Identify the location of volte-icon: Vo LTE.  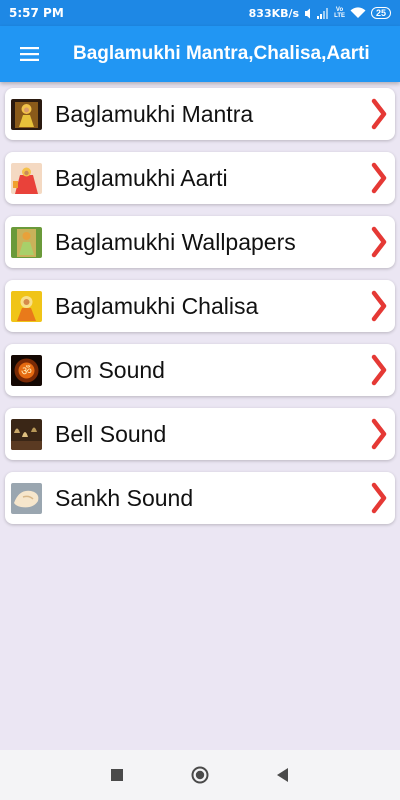
(339, 13).